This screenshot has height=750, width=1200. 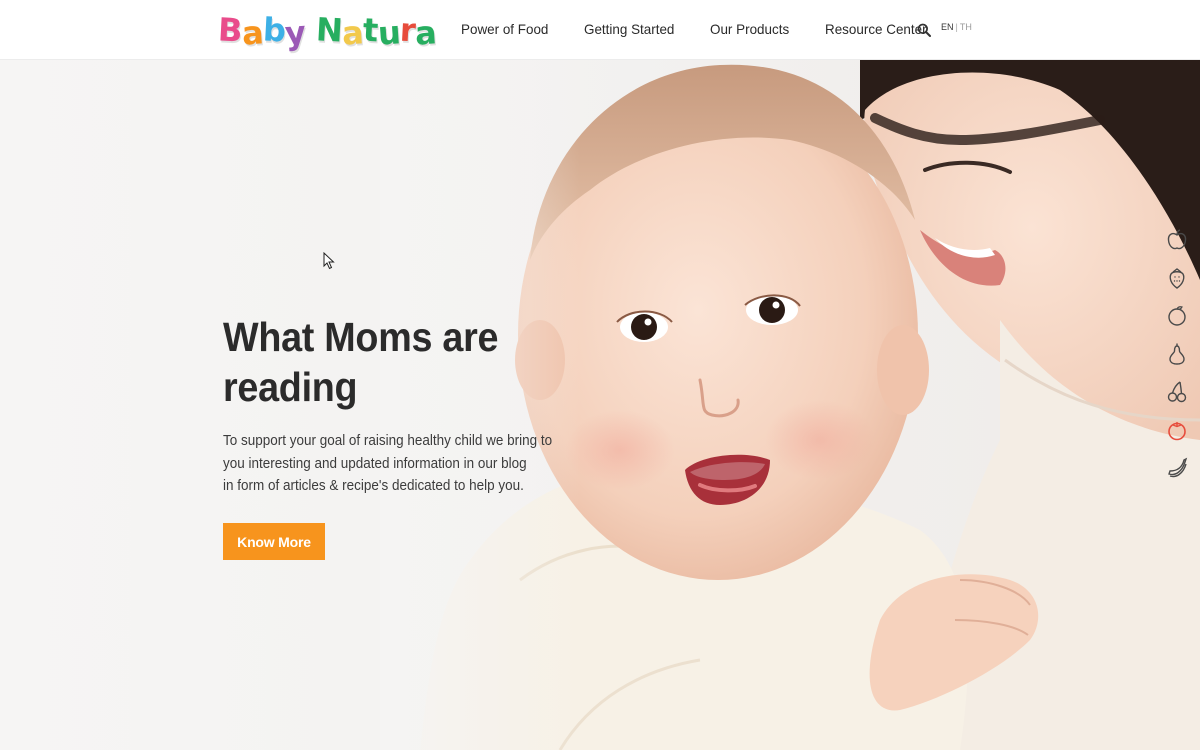 What do you see at coordinates (274, 541) in the screenshot?
I see `know-more-button: Know More` at bounding box center [274, 541].